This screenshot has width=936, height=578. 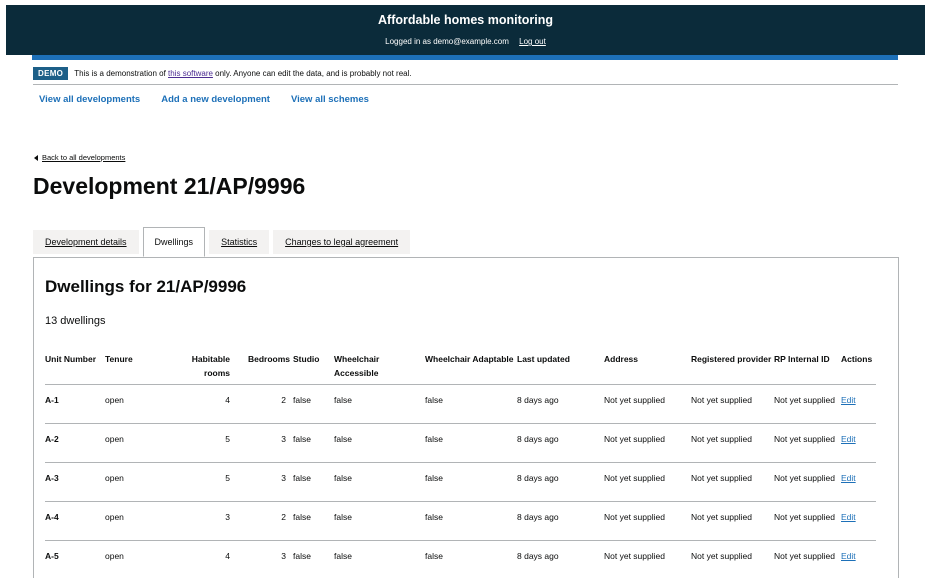 I want to click on nav-view-all-schemes: View all schemes, so click(x=330, y=99).